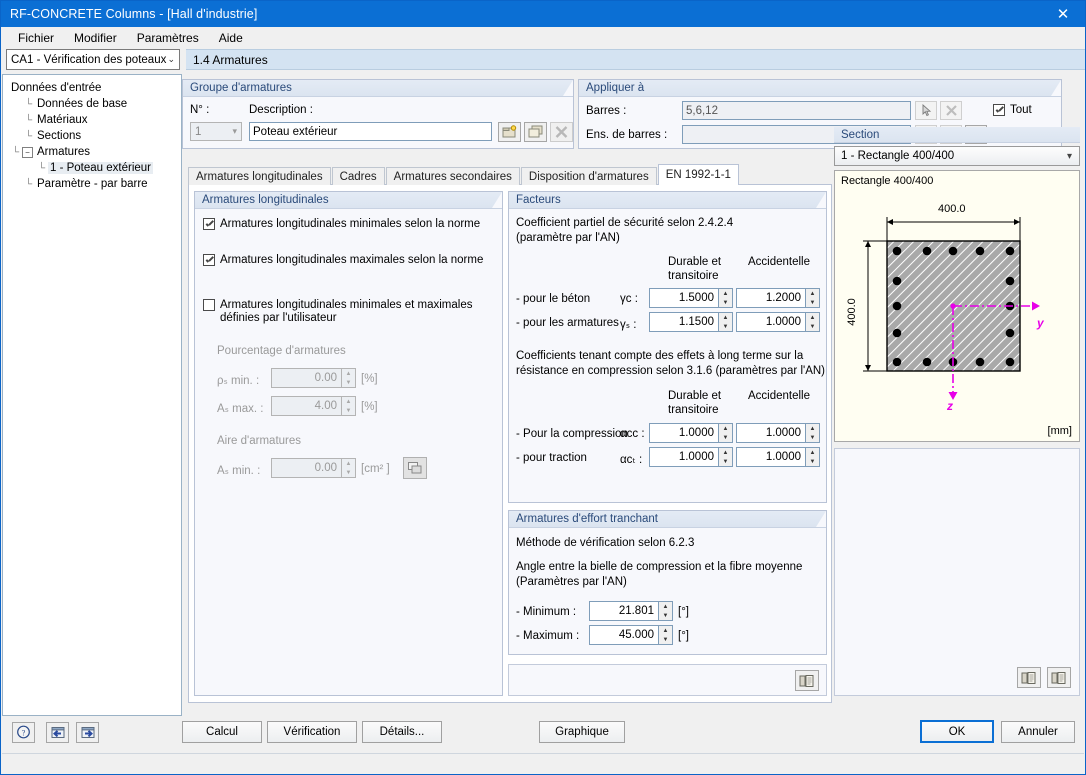 The height and width of the screenshot is (775, 1086). I want to click on rho-min-spin-buttons: ▲ ▼, so click(348, 378).